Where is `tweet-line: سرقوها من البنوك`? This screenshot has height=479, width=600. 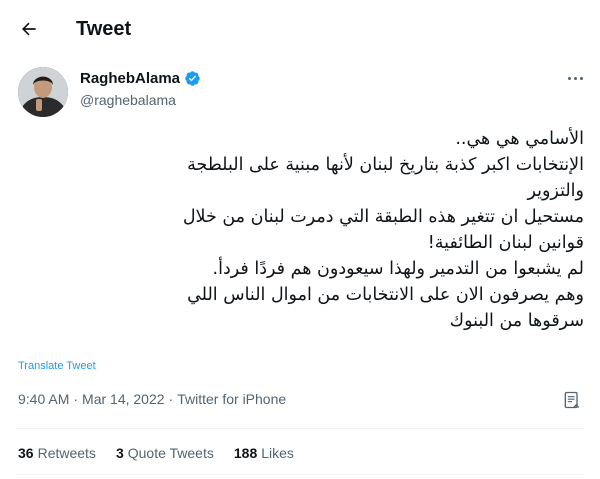
tweet-line: سرقوها من البنوك is located at coordinates (516, 321).